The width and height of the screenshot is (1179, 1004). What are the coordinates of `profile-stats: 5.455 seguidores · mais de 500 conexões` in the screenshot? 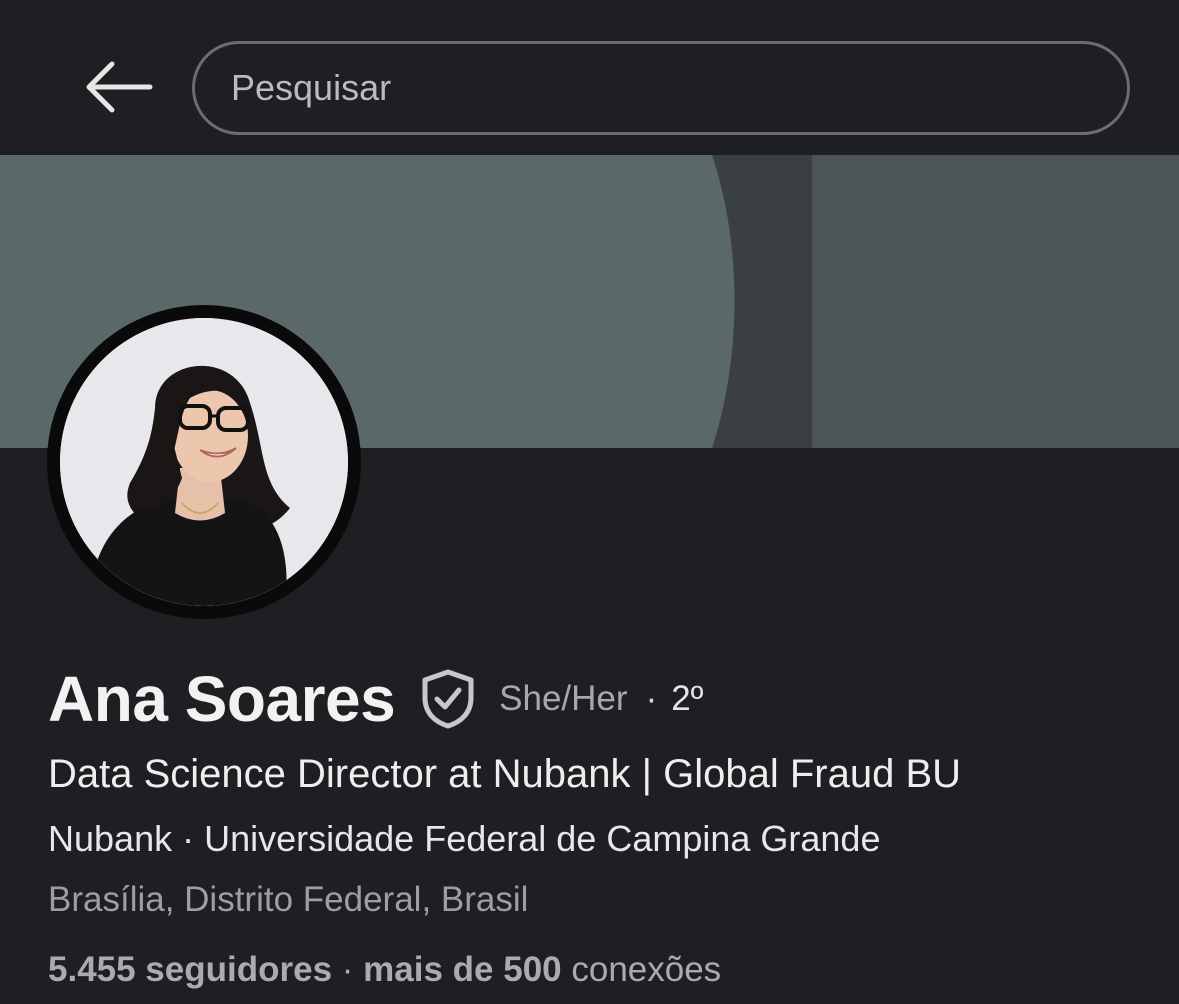 It's located at (384, 970).